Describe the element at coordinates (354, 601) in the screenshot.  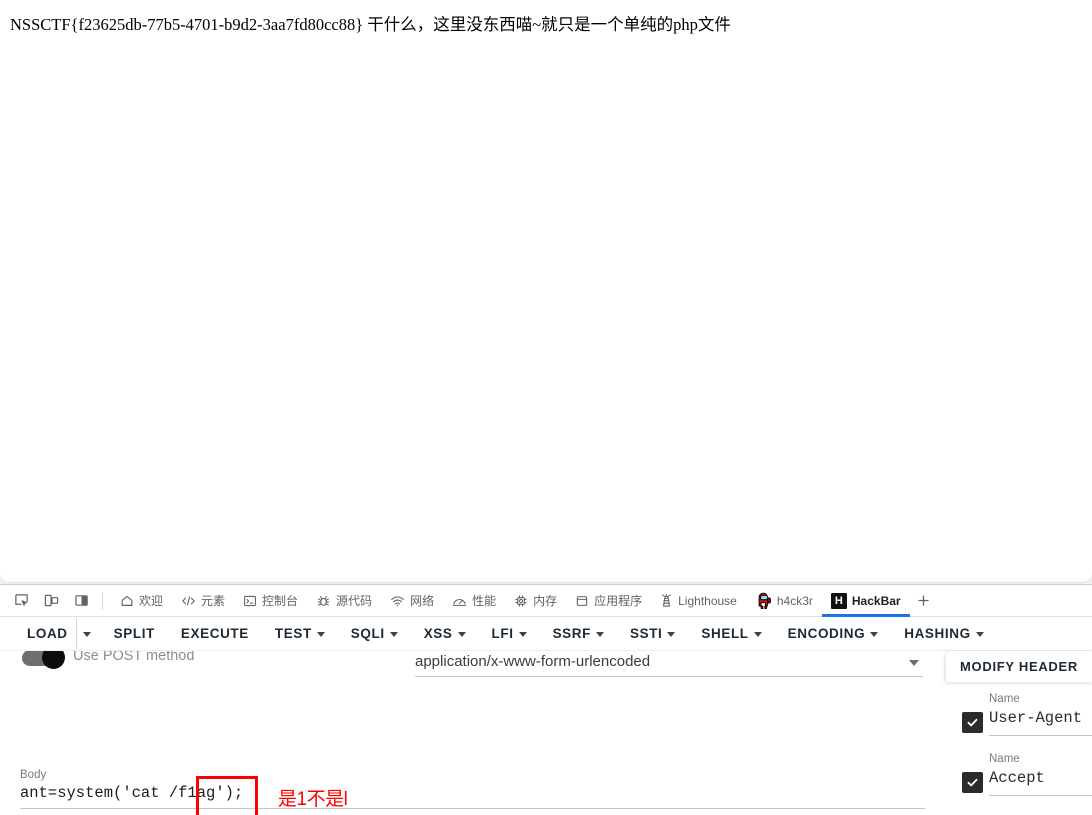
I see `devtools-tab-label: 源代码` at that location.